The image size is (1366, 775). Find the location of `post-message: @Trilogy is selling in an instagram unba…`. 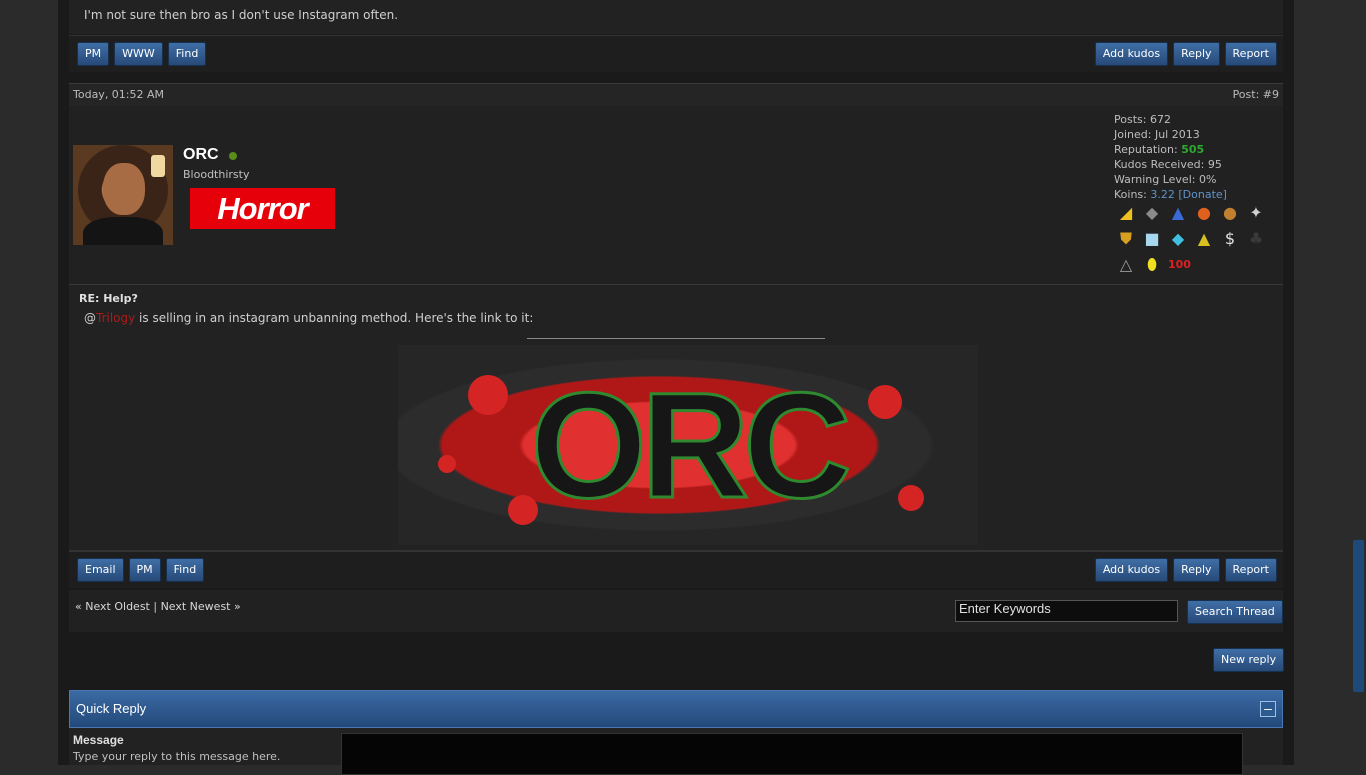

post-message: @Trilogy is selling in an instagram unba… is located at coordinates (309, 318).